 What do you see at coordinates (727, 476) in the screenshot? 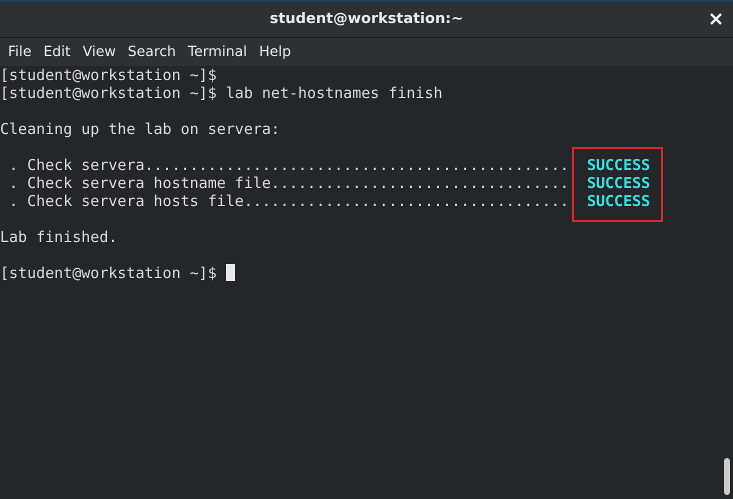
I see `scrollbar-thumb` at bounding box center [727, 476].